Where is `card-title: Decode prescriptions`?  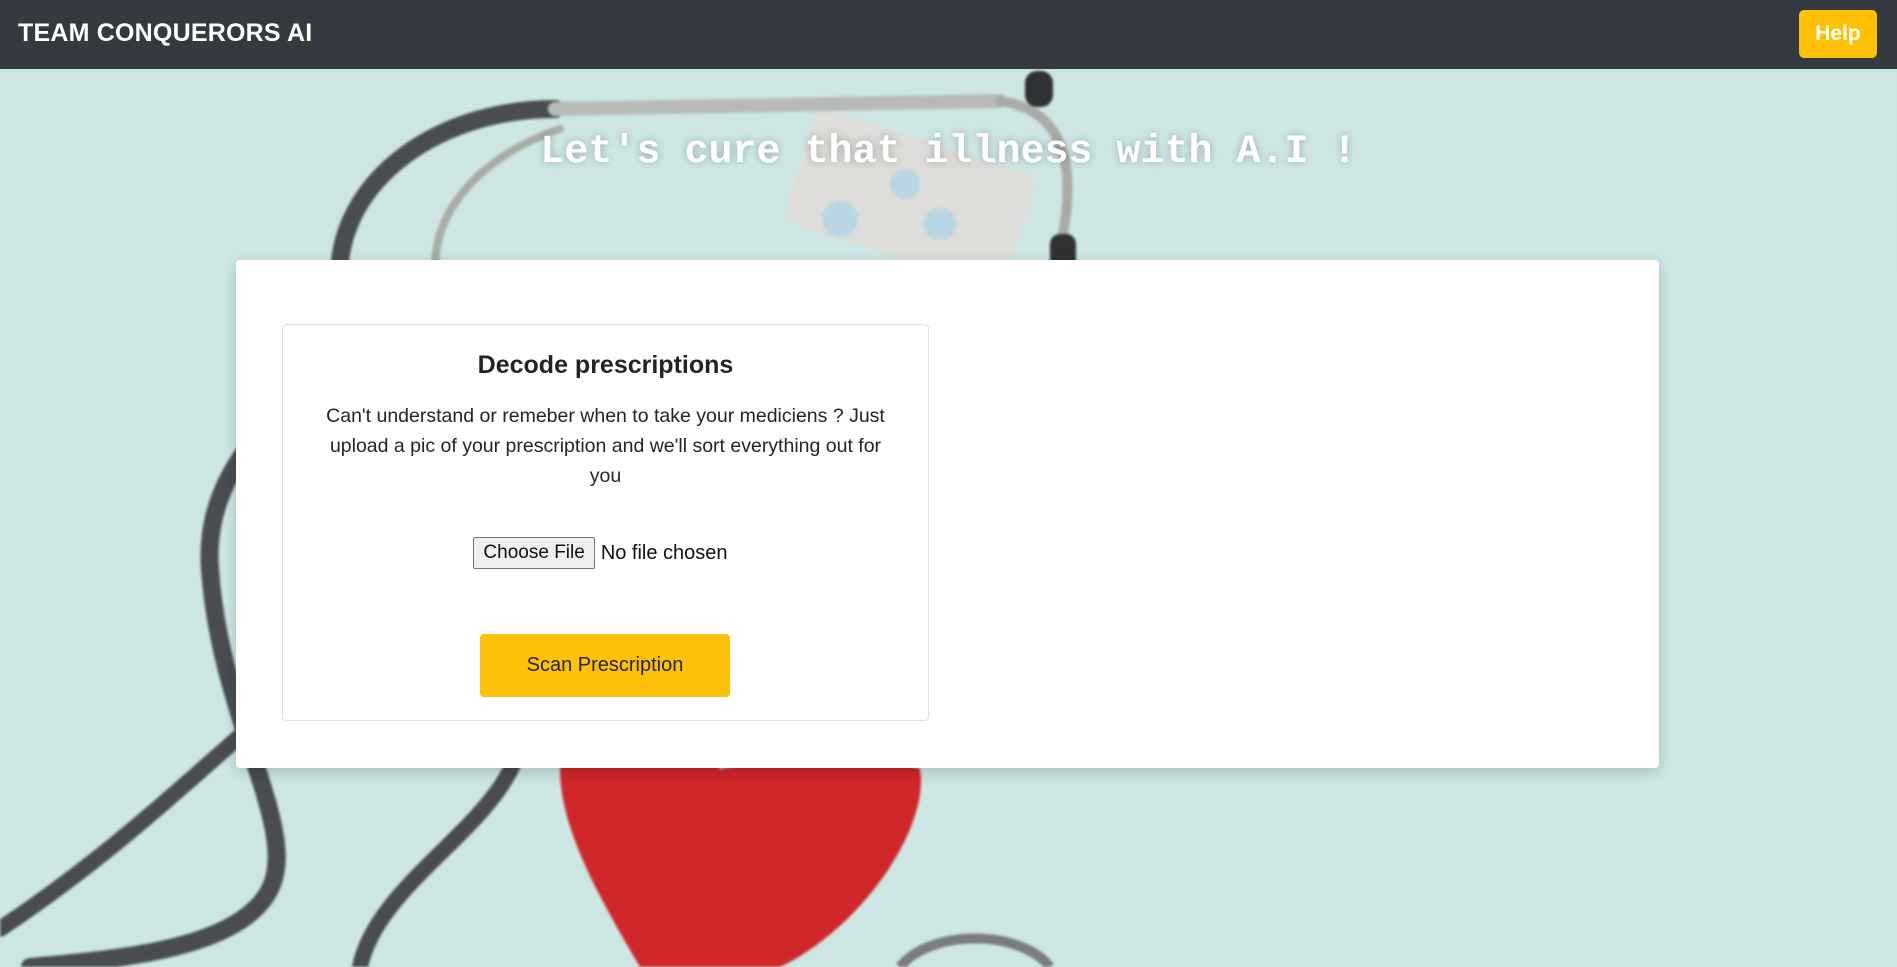 card-title: Decode prescriptions is located at coordinates (605, 365).